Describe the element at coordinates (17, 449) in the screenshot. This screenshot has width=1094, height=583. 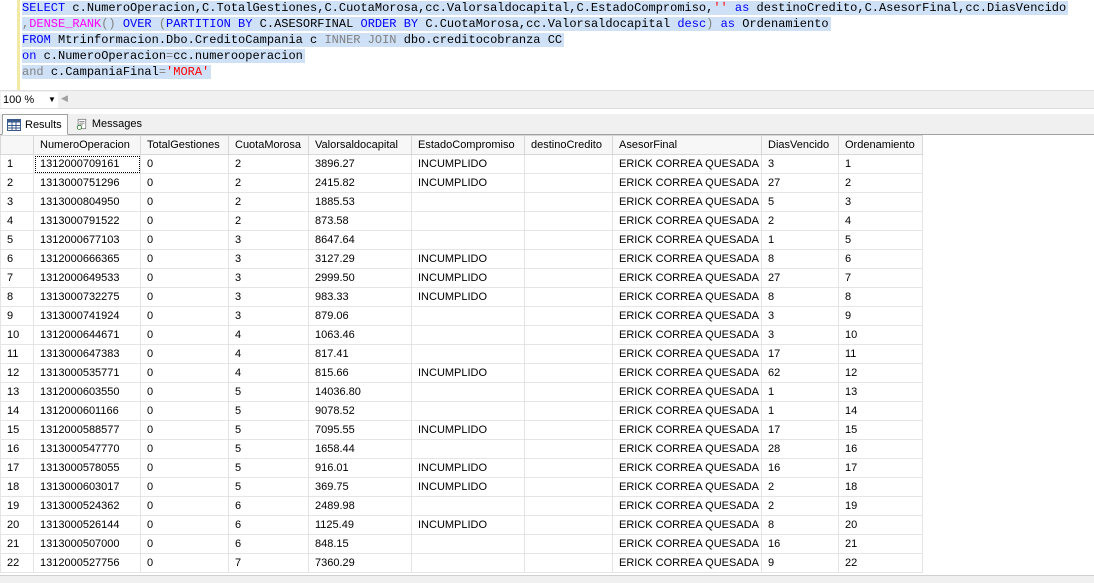
I see `row-number: 16` at that location.